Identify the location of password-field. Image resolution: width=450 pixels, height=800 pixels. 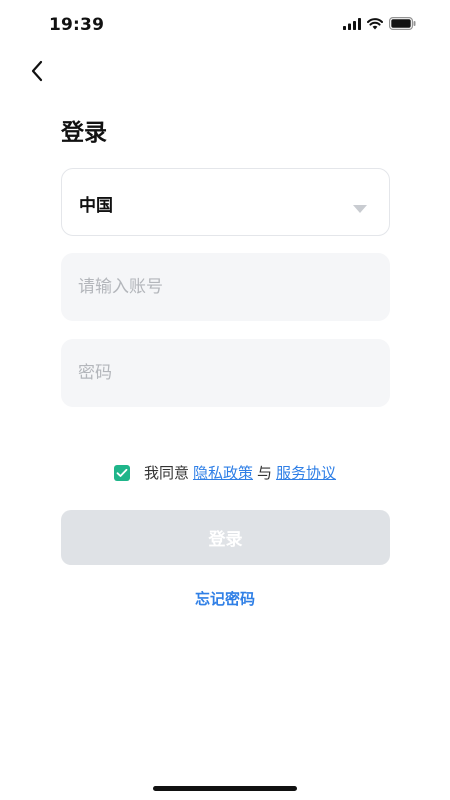
(225, 373).